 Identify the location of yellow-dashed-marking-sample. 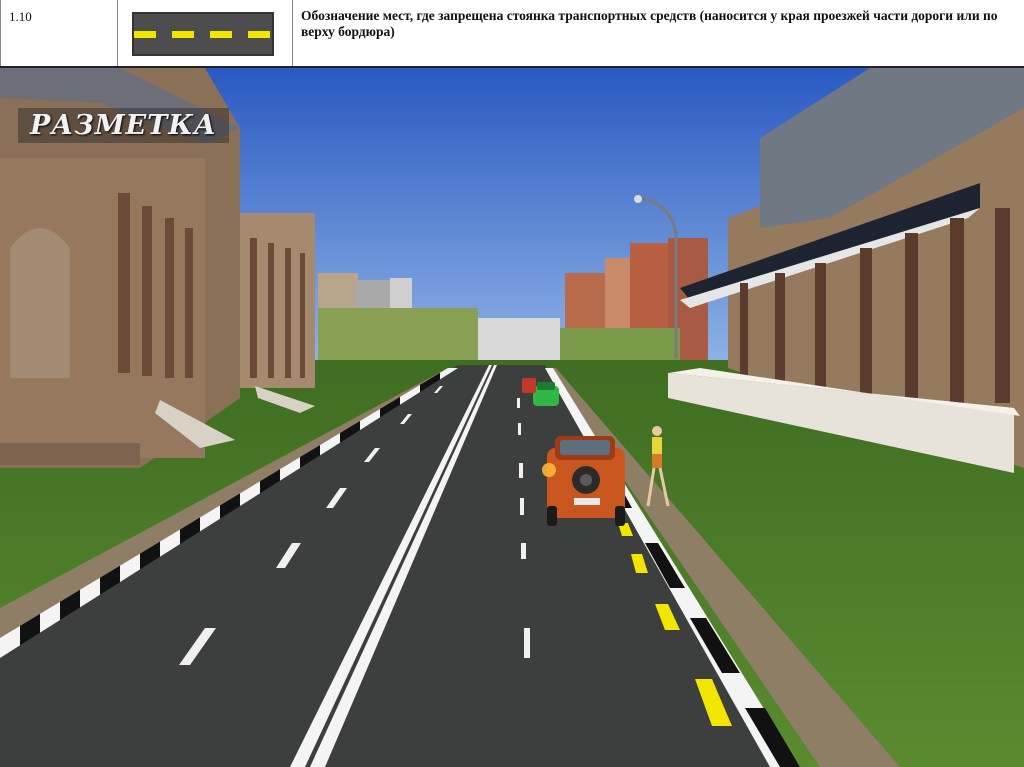
(203, 34).